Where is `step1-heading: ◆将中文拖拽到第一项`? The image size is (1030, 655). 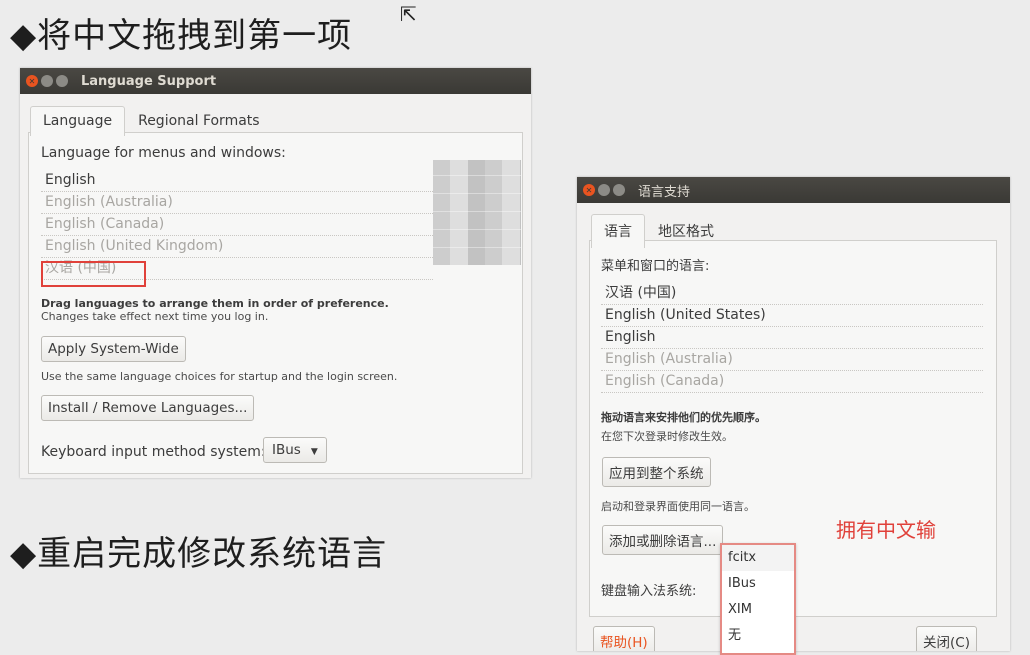
step1-heading: ◆将中文拖拽到第一项 is located at coordinates (181, 36).